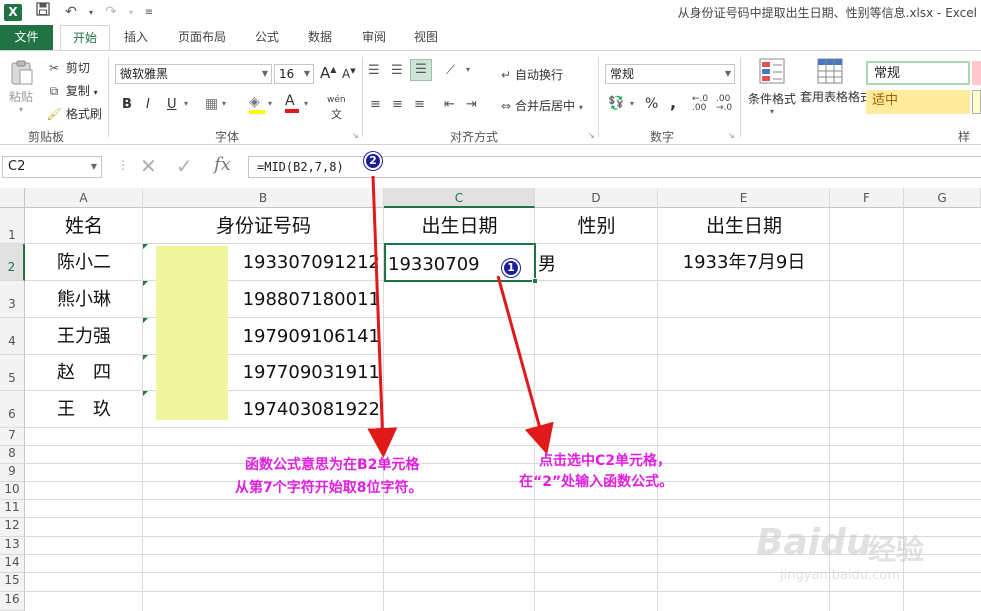 The image size is (981, 611). What do you see at coordinates (525, 365) in the screenshot?
I see `arrow-to-right-note` at bounding box center [525, 365].